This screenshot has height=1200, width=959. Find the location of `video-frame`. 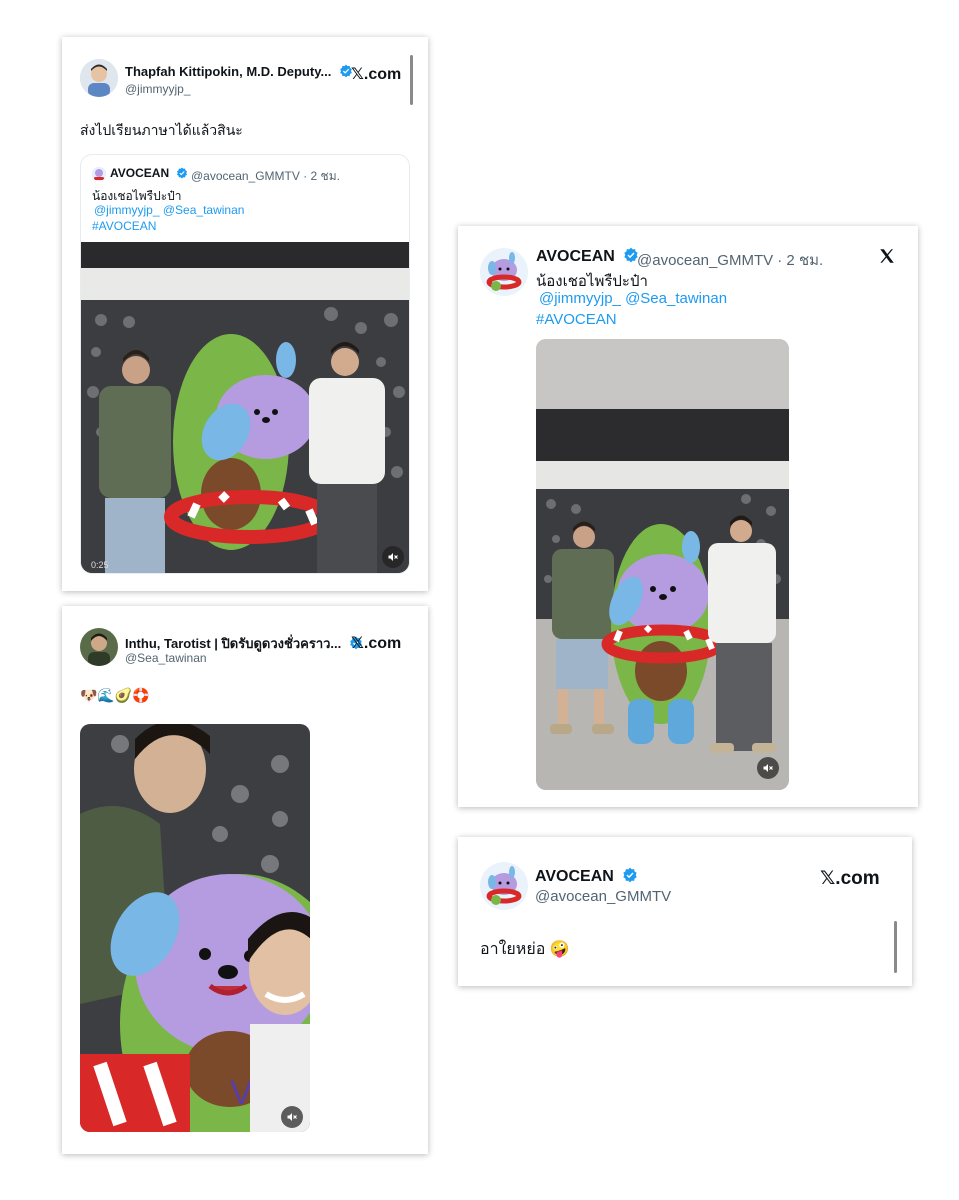

video-frame is located at coordinates (662, 564).